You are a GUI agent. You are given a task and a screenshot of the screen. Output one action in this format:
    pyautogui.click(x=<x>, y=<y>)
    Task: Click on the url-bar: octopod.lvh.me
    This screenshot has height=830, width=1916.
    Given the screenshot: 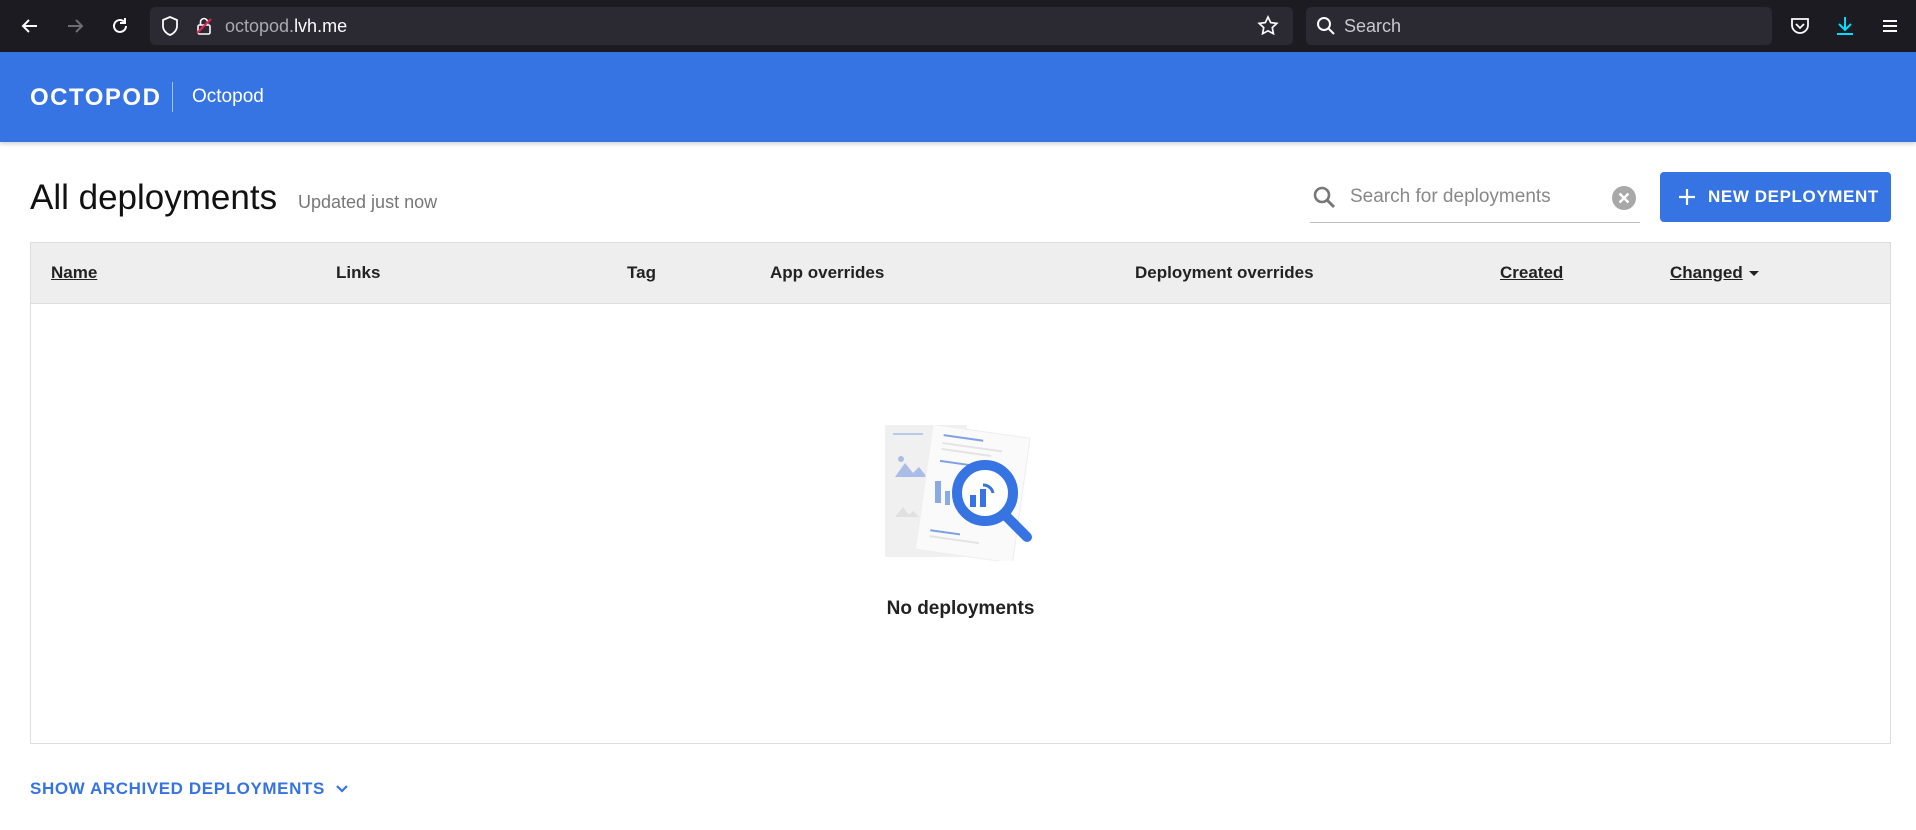 What is the action you would take?
    pyautogui.click(x=721, y=26)
    